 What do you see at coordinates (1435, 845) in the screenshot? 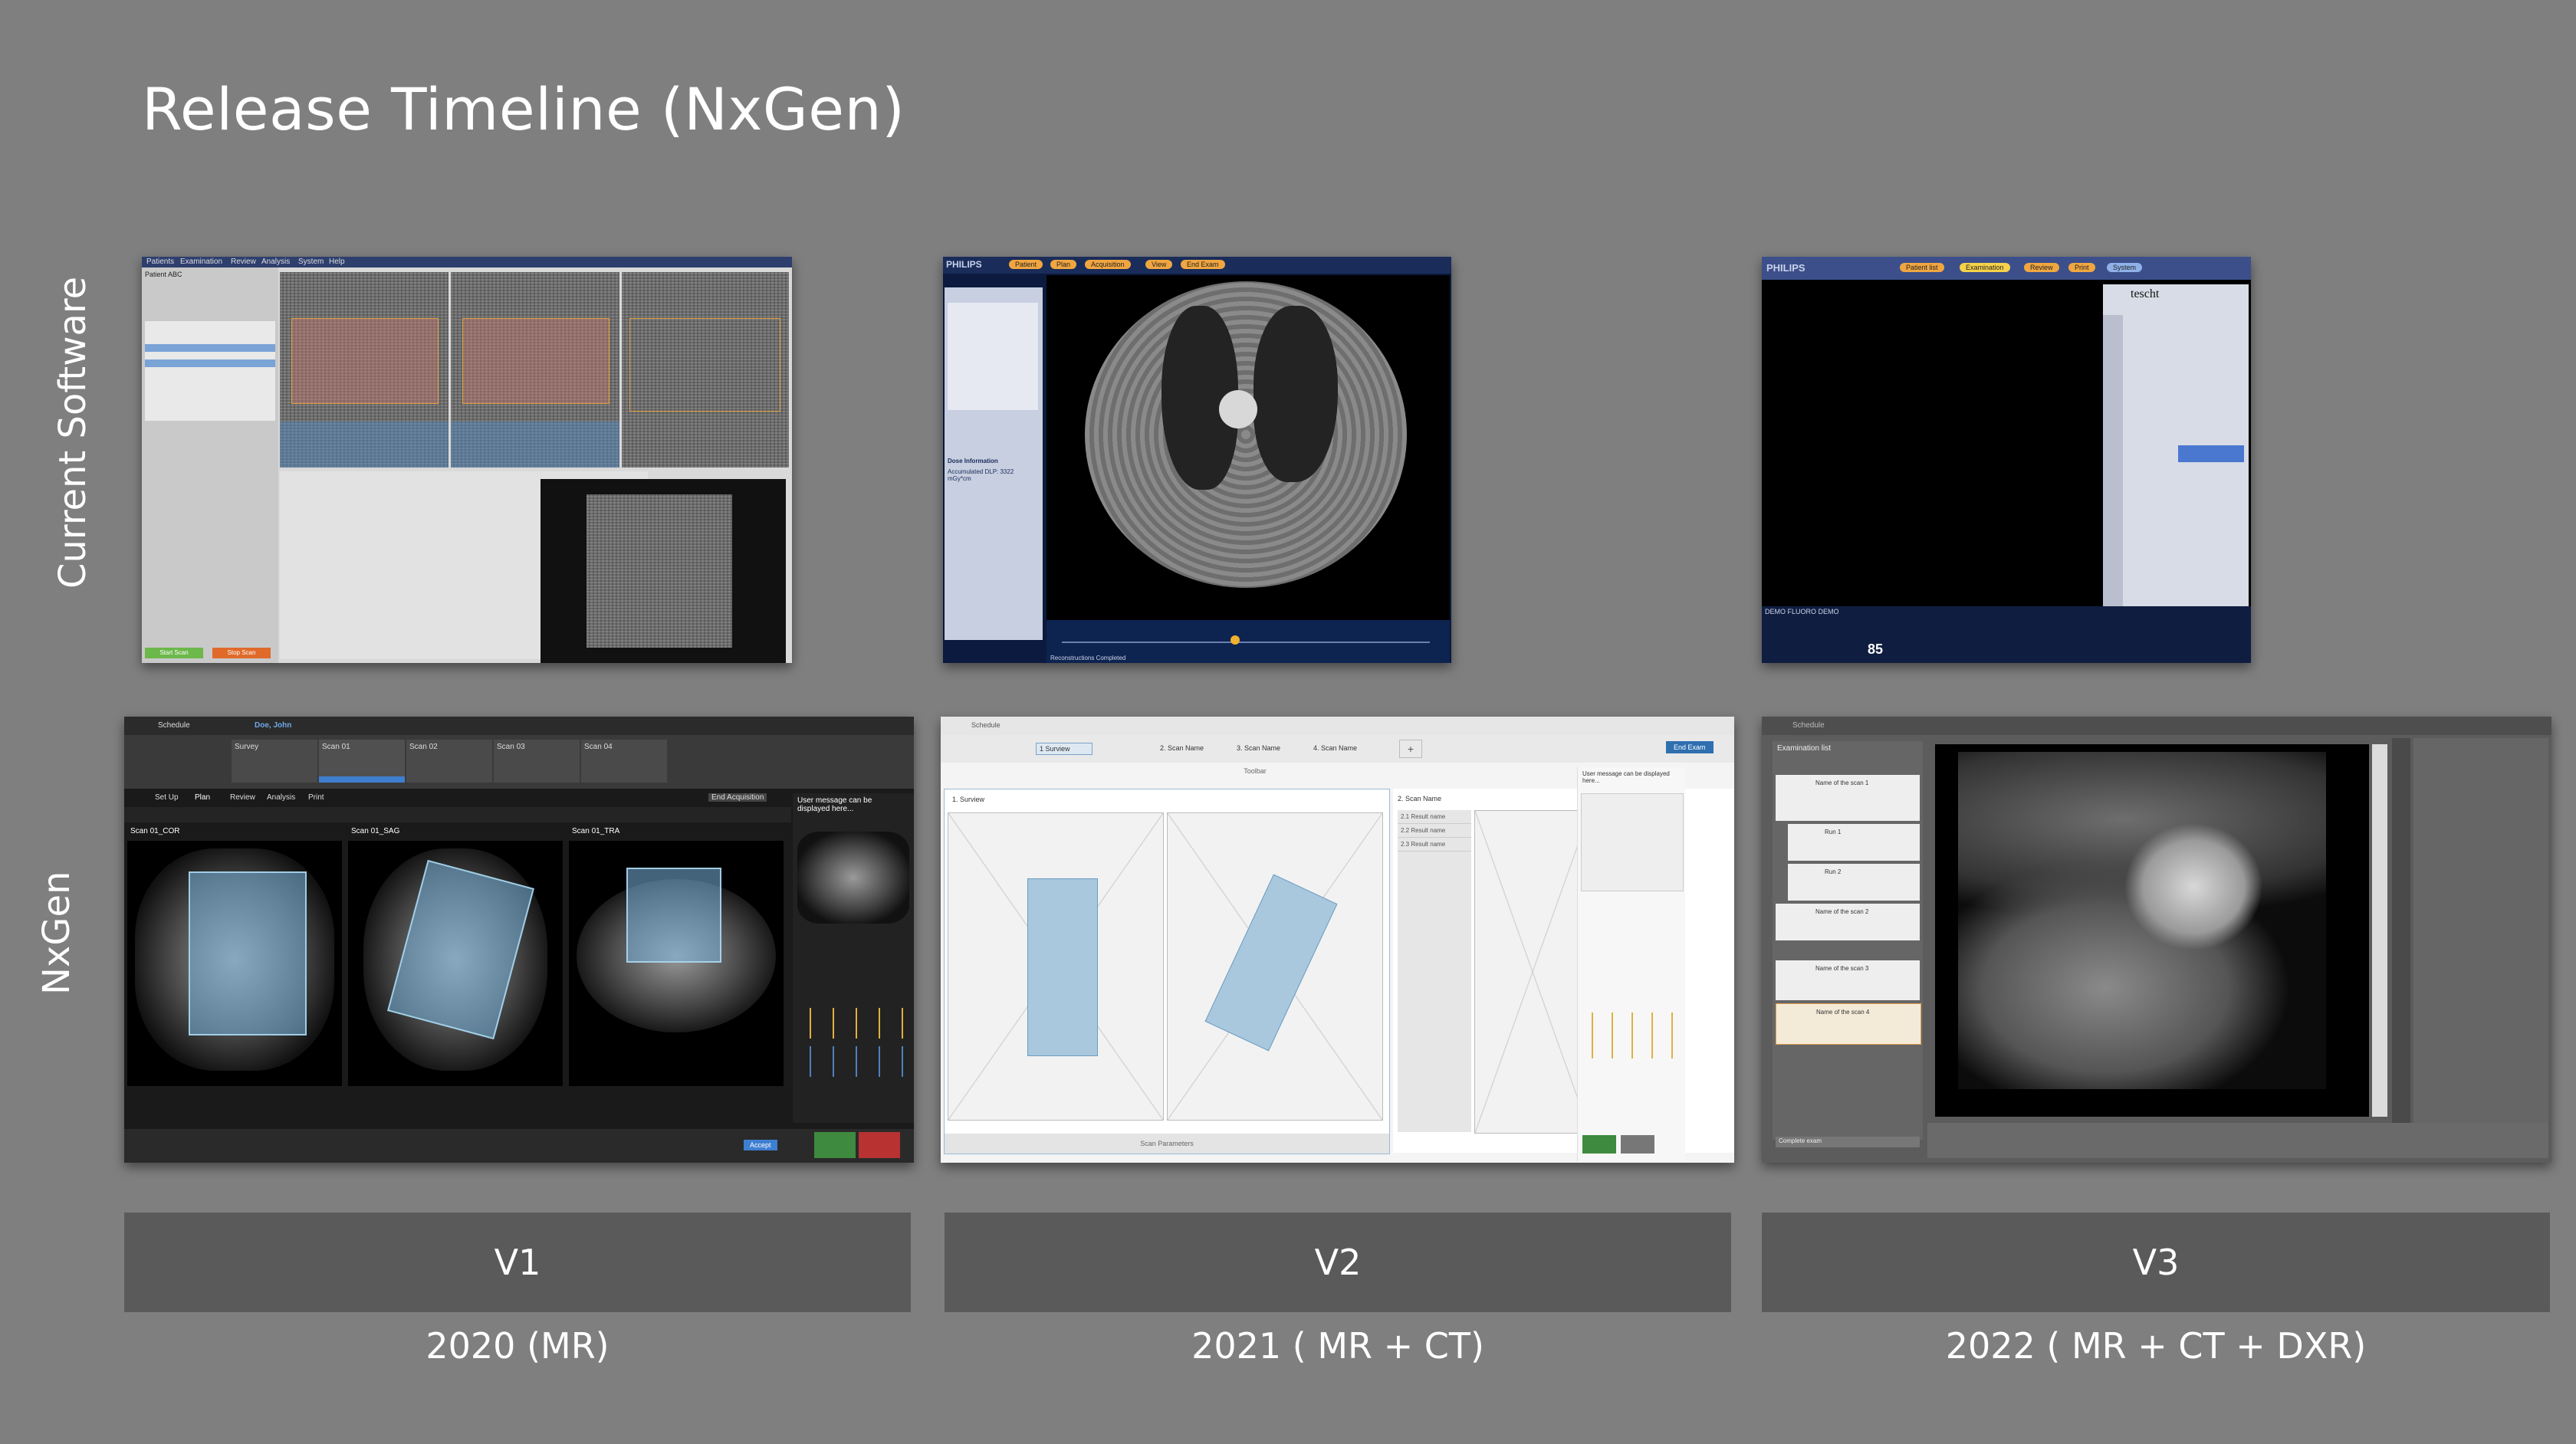
I see `result-item: 2.3 Result name` at bounding box center [1435, 845].